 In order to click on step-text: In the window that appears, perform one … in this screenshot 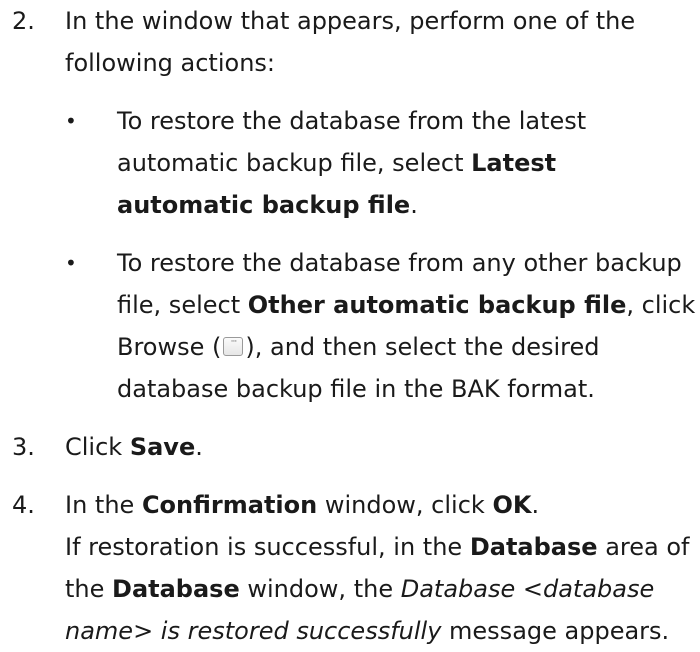, I will do `click(350, 42)`.